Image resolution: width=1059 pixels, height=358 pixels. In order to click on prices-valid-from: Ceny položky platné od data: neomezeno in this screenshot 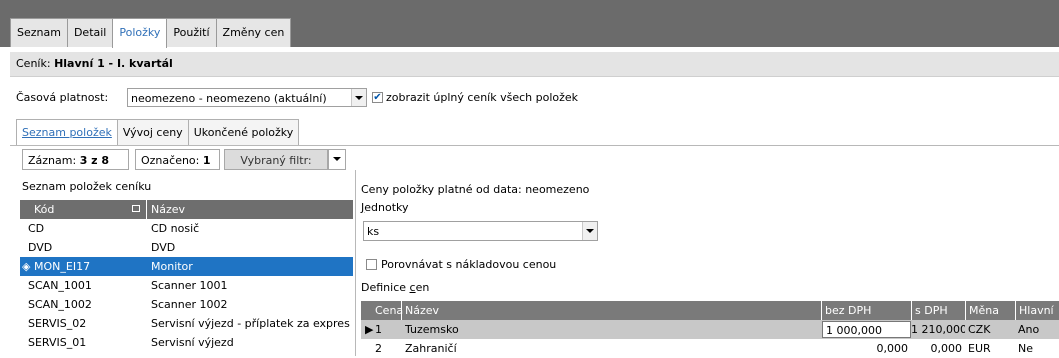, I will do `click(475, 189)`.